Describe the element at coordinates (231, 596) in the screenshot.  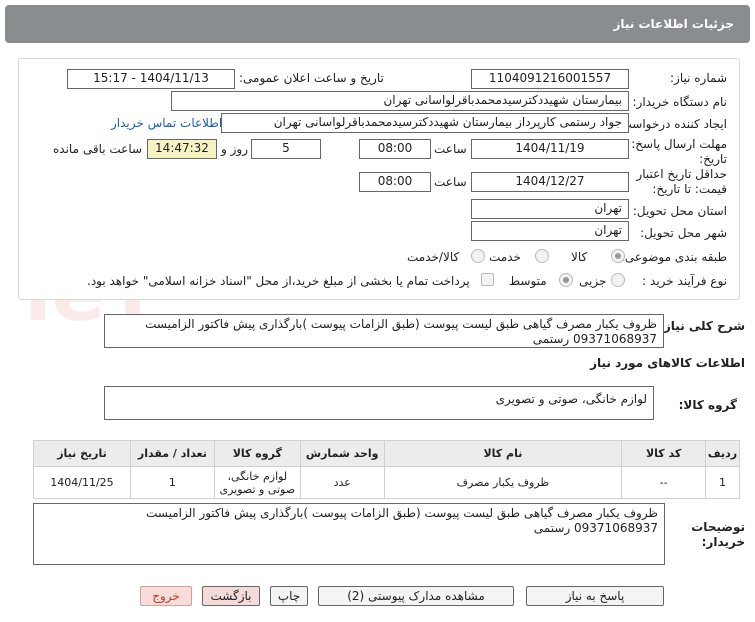
I see `back-button: بازگشت` at that location.